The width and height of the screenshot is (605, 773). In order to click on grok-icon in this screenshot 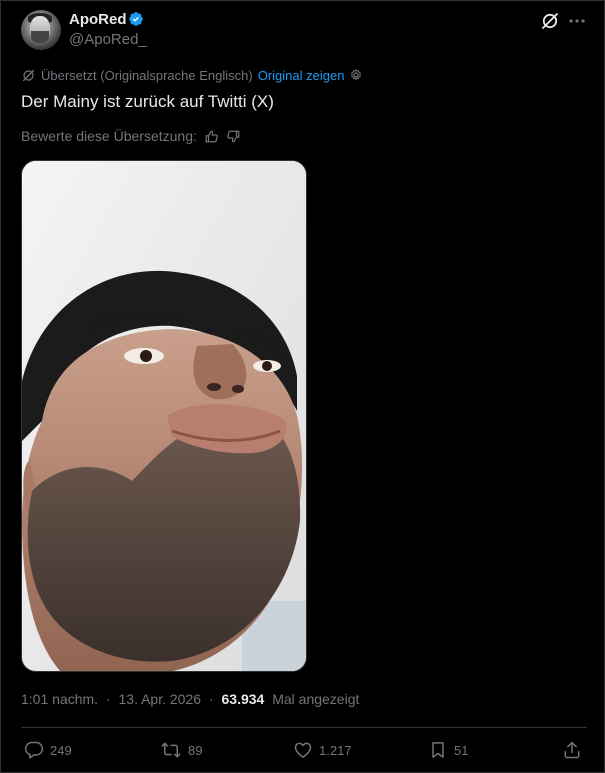, I will do `click(550, 21)`.